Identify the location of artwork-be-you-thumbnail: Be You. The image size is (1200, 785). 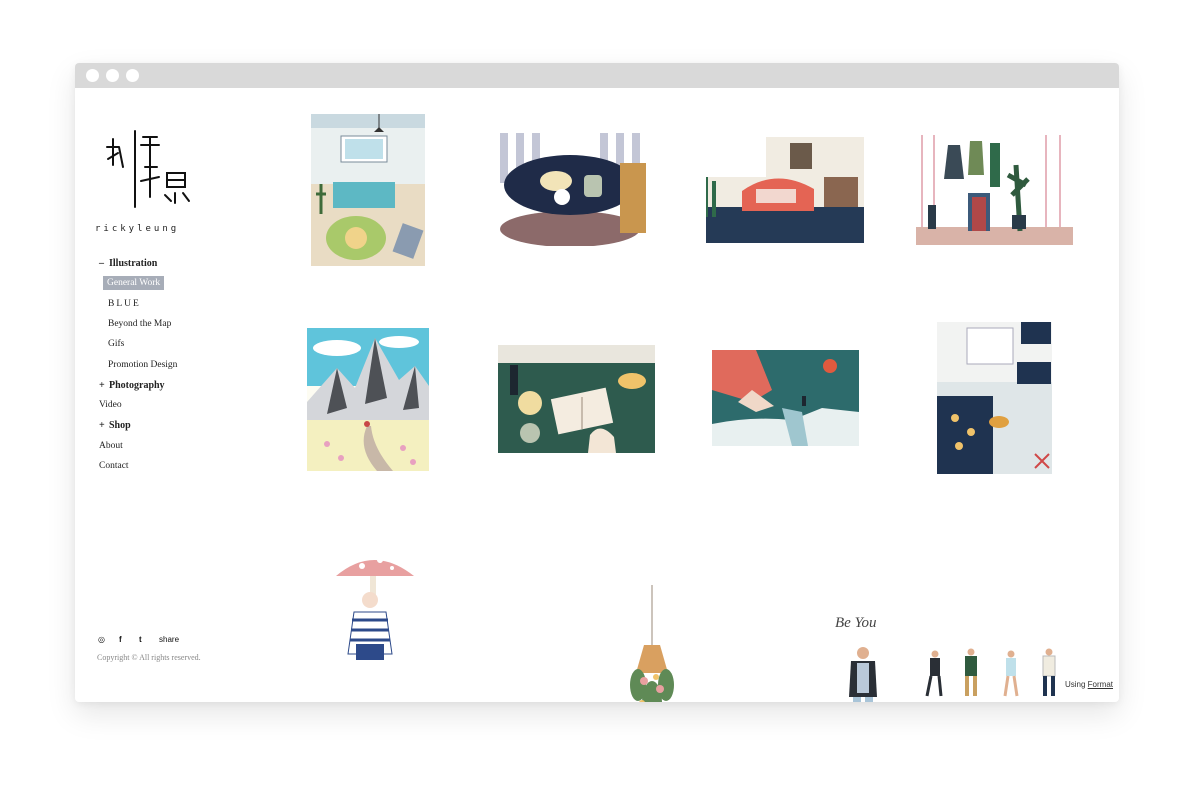
(862, 653).